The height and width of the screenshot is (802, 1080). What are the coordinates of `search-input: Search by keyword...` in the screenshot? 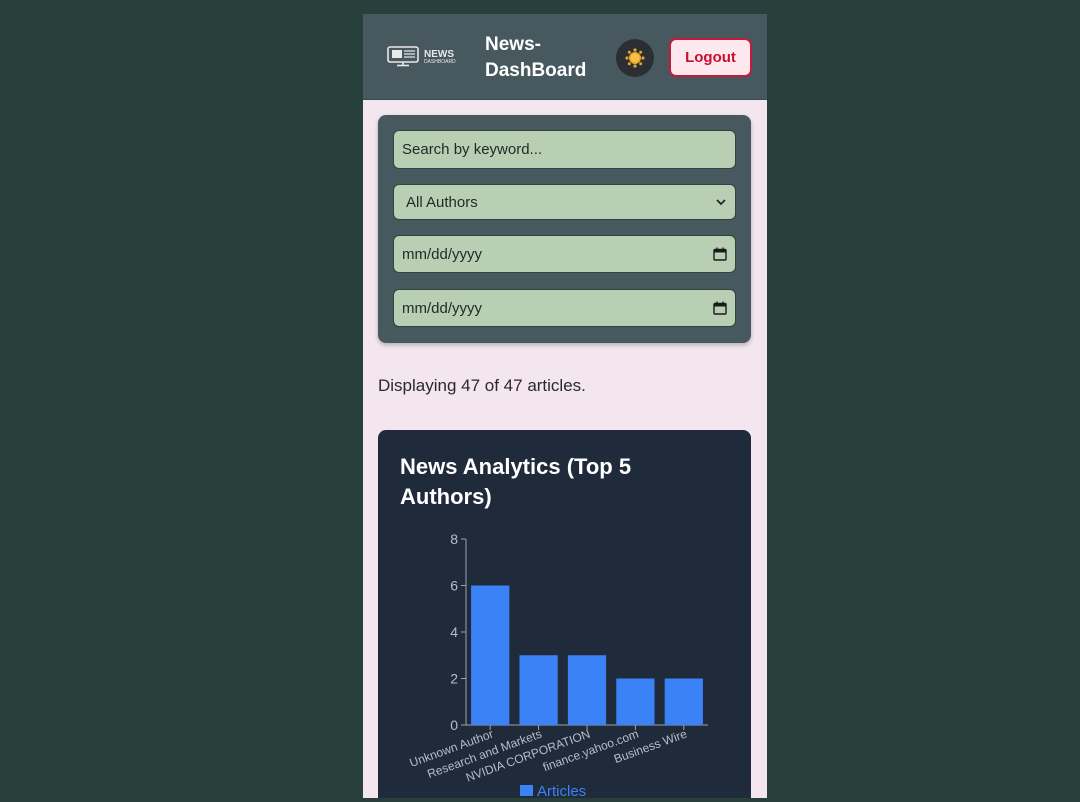 It's located at (564, 149).